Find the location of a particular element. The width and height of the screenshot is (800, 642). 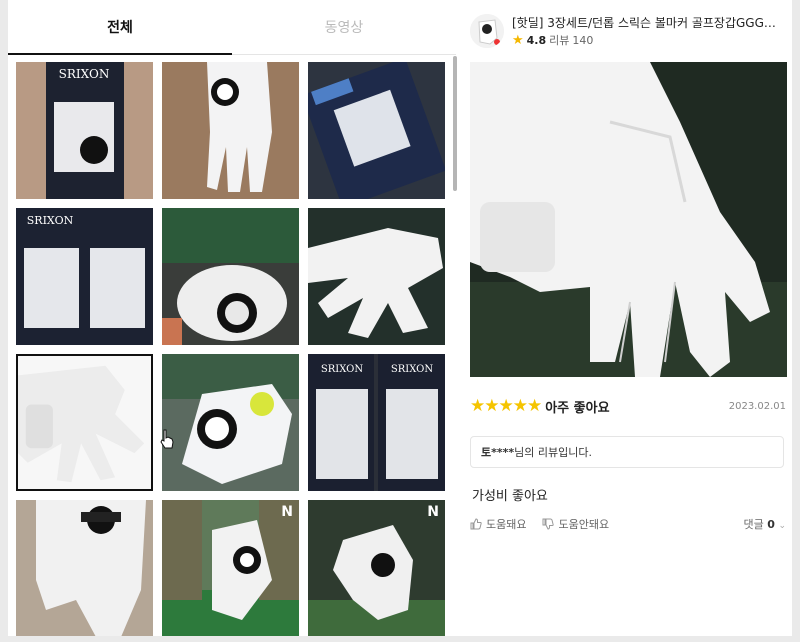

tab-video: 동영상 is located at coordinates (344, 27).